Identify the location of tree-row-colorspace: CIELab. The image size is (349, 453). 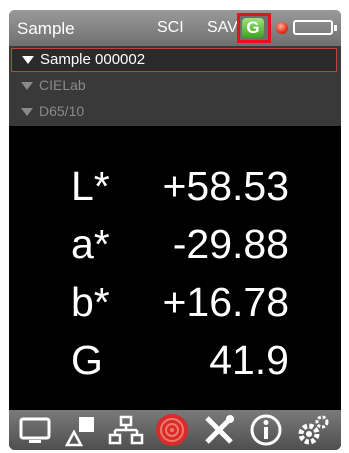
(174, 86).